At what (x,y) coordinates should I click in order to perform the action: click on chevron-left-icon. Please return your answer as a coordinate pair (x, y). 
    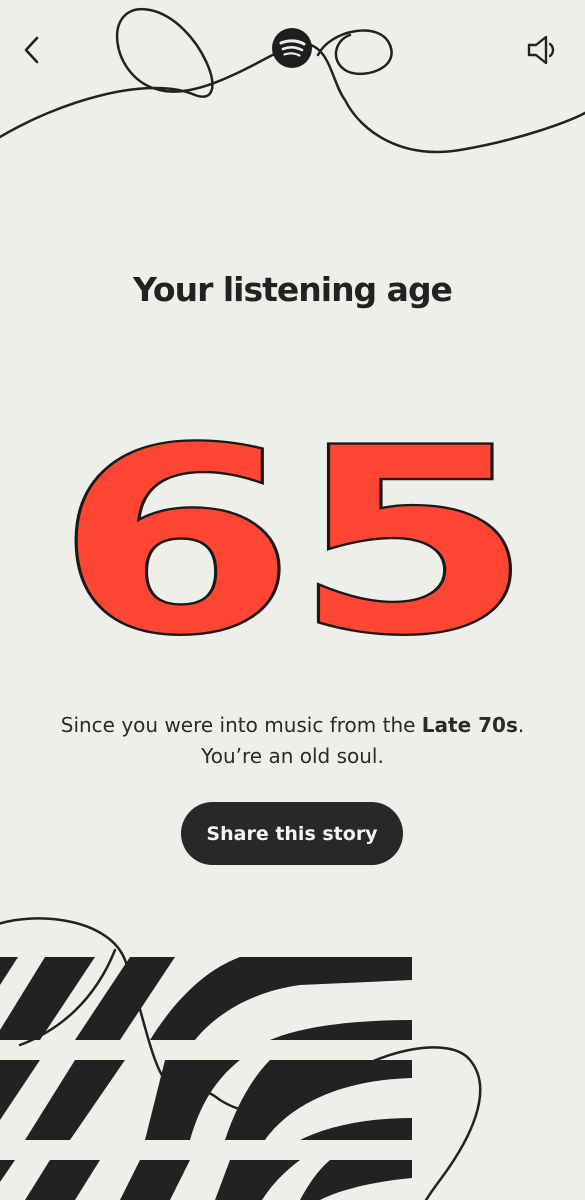
    Looking at the image, I should click on (31, 50).